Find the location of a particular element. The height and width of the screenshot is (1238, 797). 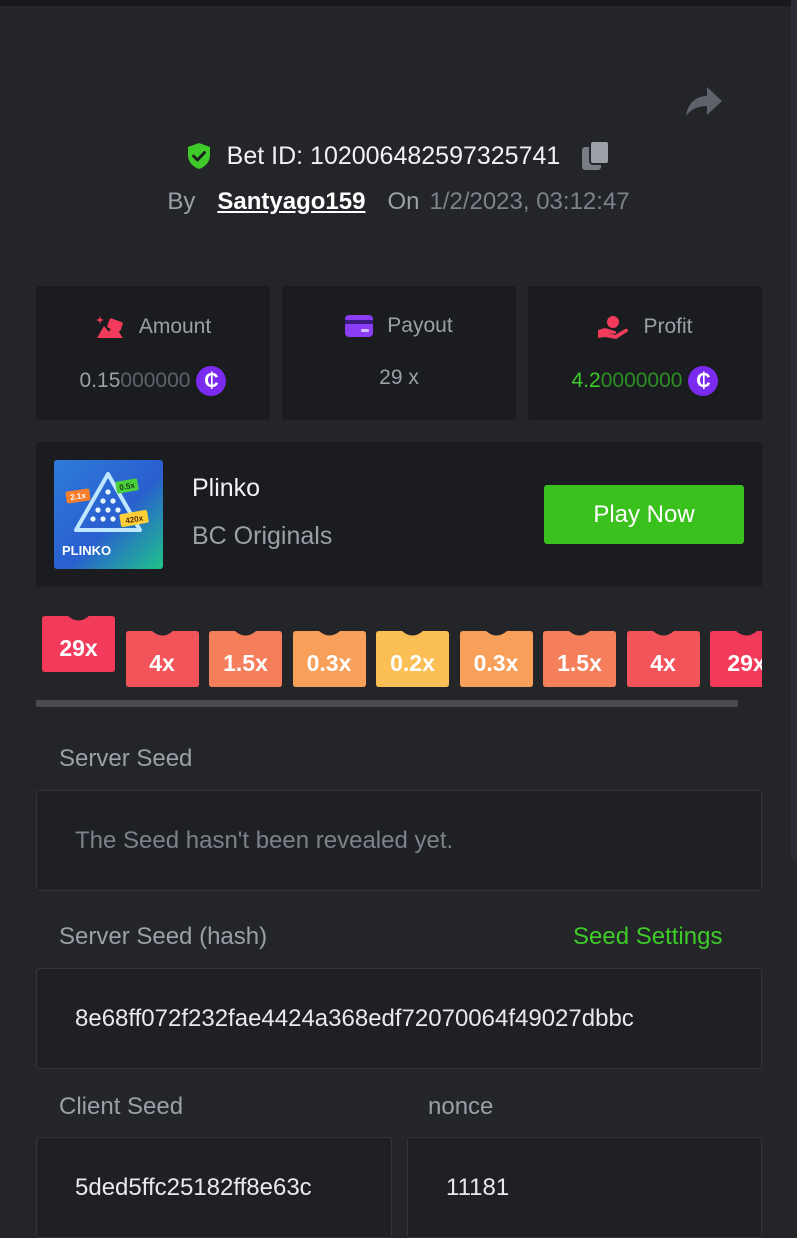

bet-id-row: Bet ID: 102006482597325741 is located at coordinates (398, 156).